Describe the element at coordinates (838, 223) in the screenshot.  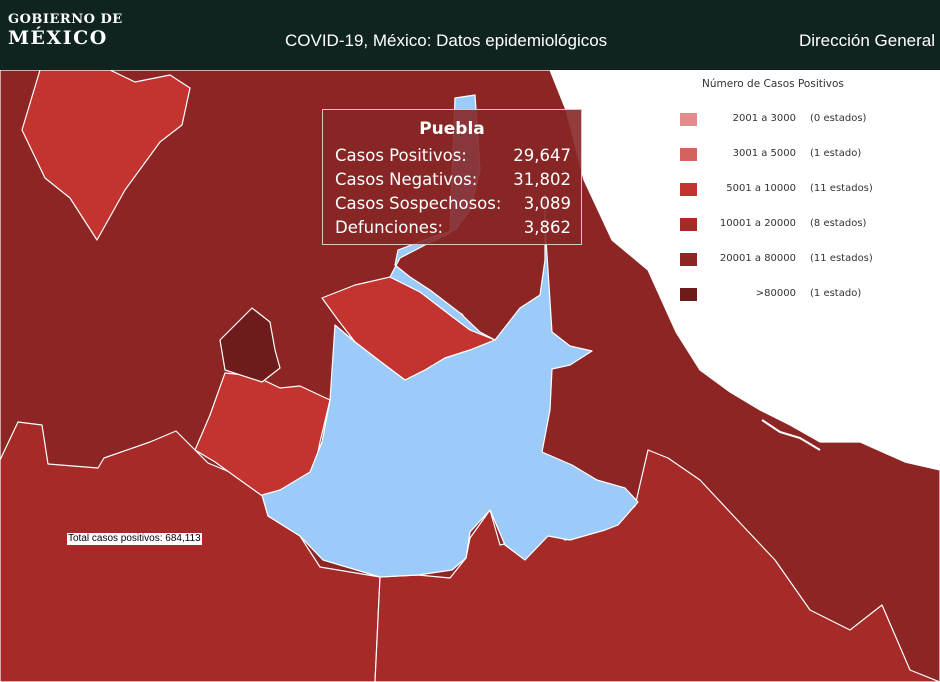
I see `legend-count: (8 estados)` at that location.